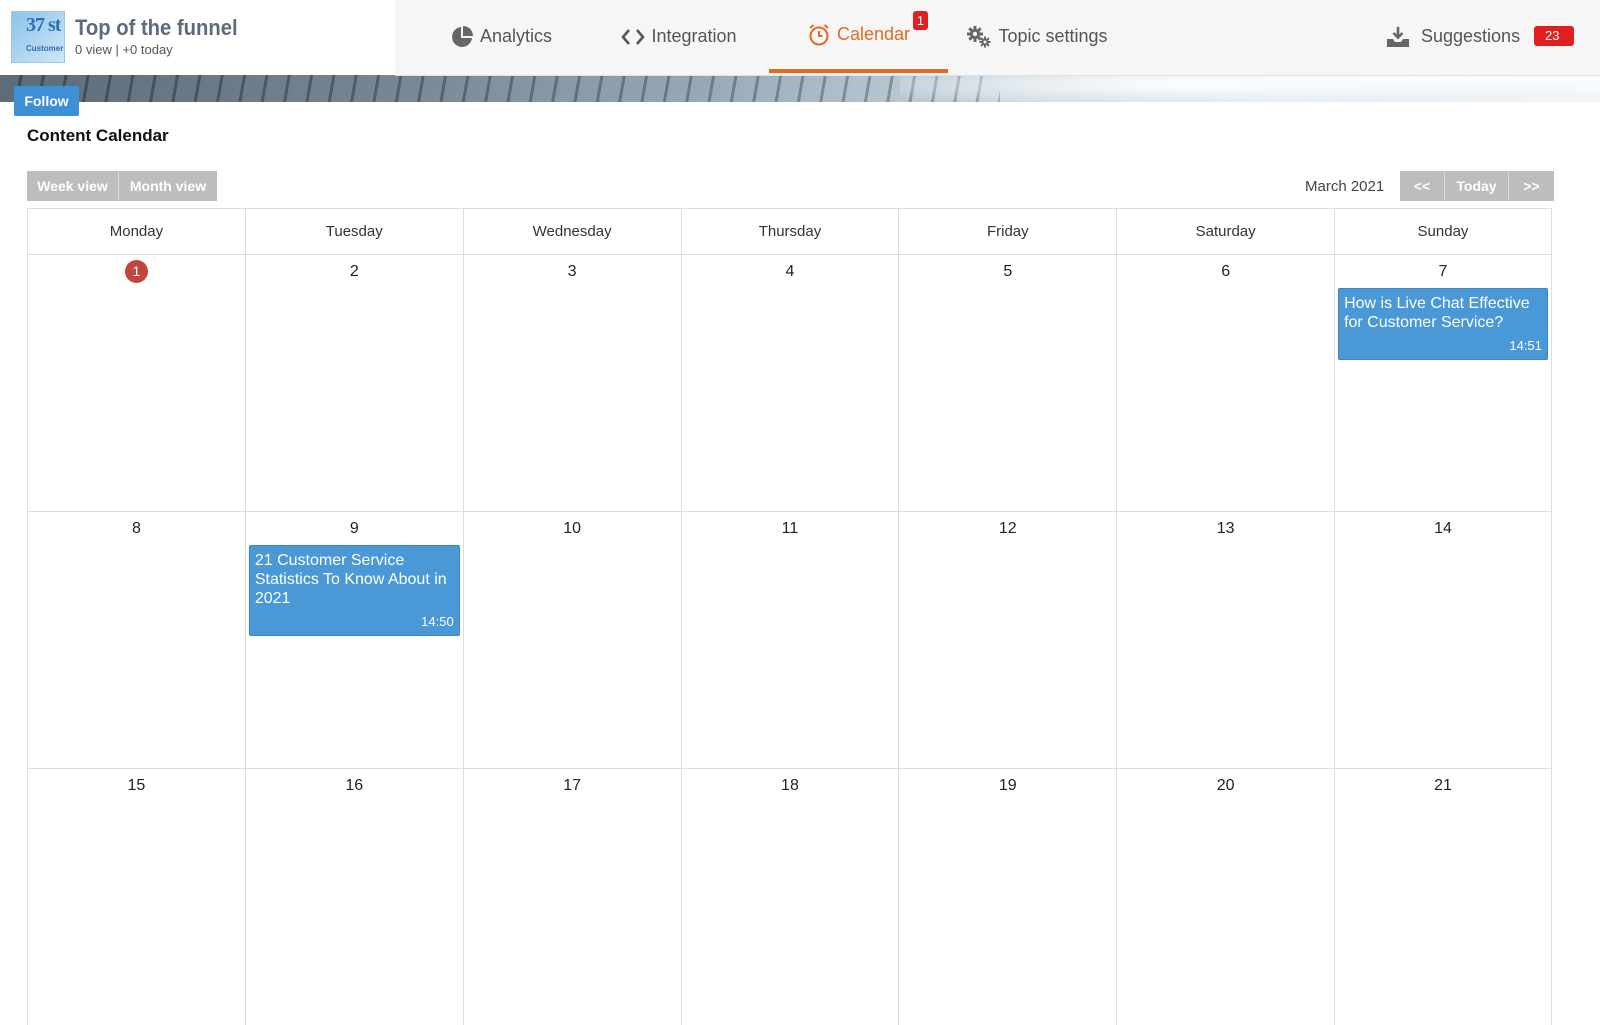 Image resolution: width=1600 pixels, height=1025 pixels. What do you see at coordinates (1398, 37) in the screenshot?
I see `inbox-download-icon` at bounding box center [1398, 37].